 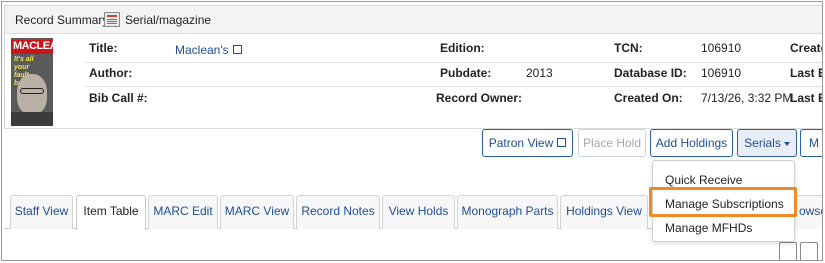 I want to click on tab-holdings-view: Holdings View, so click(x=604, y=212).